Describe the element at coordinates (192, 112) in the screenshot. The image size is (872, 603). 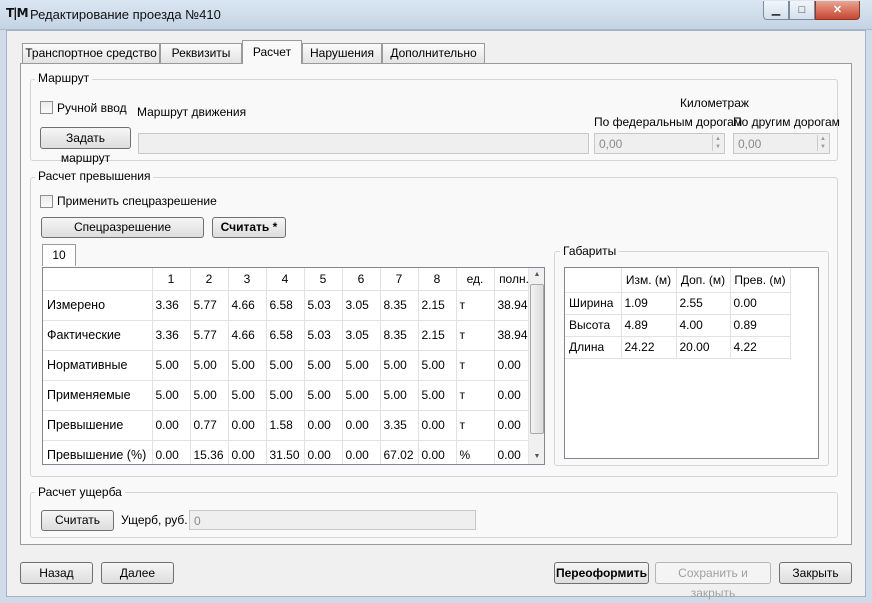
I see `route-label: Маршрут движения` at that location.